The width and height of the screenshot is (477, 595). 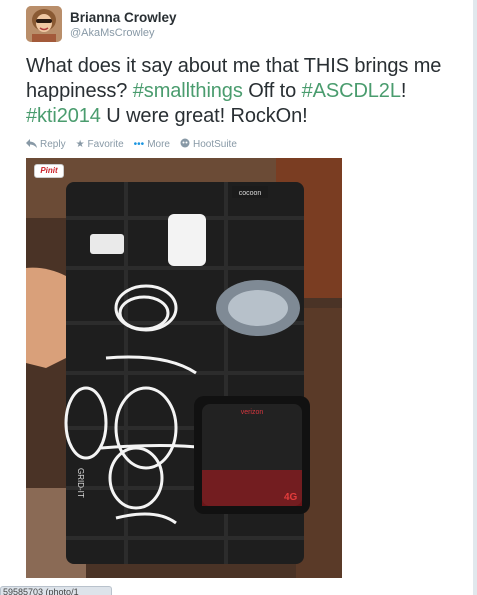 What do you see at coordinates (56, 590) in the screenshot?
I see `status-tab: 59585703 (photo/1` at bounding box center [56, 590].